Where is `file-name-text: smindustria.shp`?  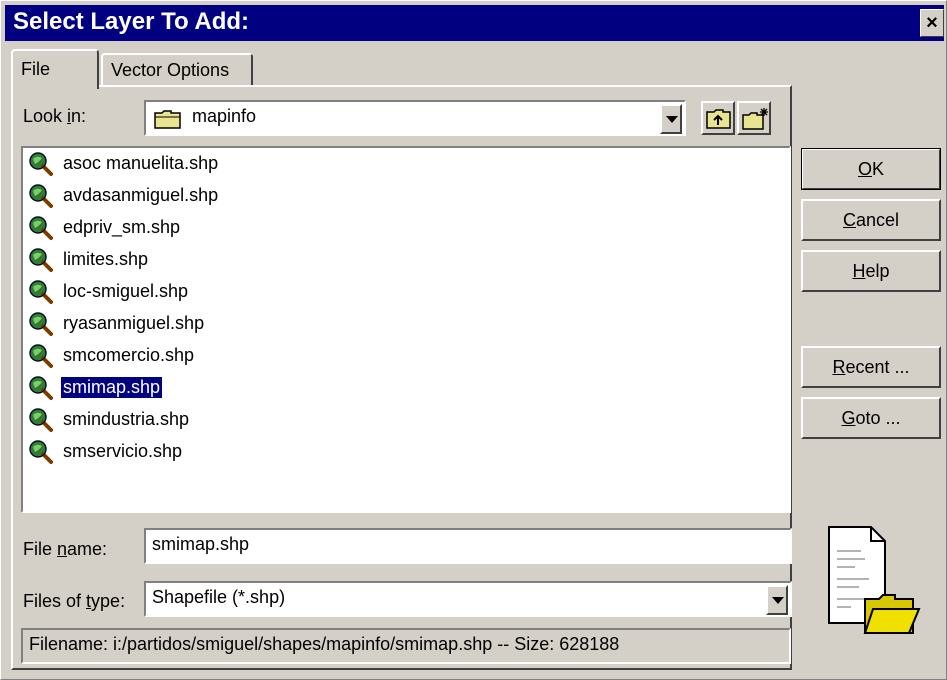
file-name-text: smindustria.shp is located at coordinates (126, 419).